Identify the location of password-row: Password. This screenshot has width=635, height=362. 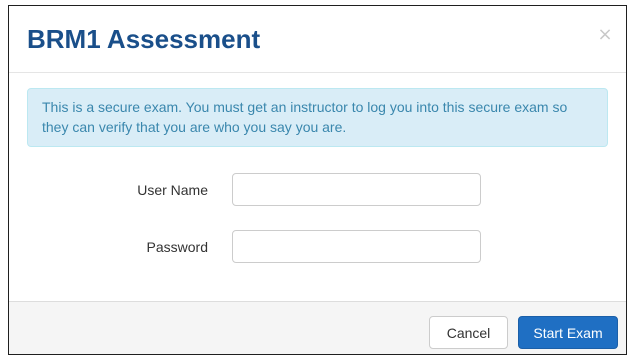
(317, 247).